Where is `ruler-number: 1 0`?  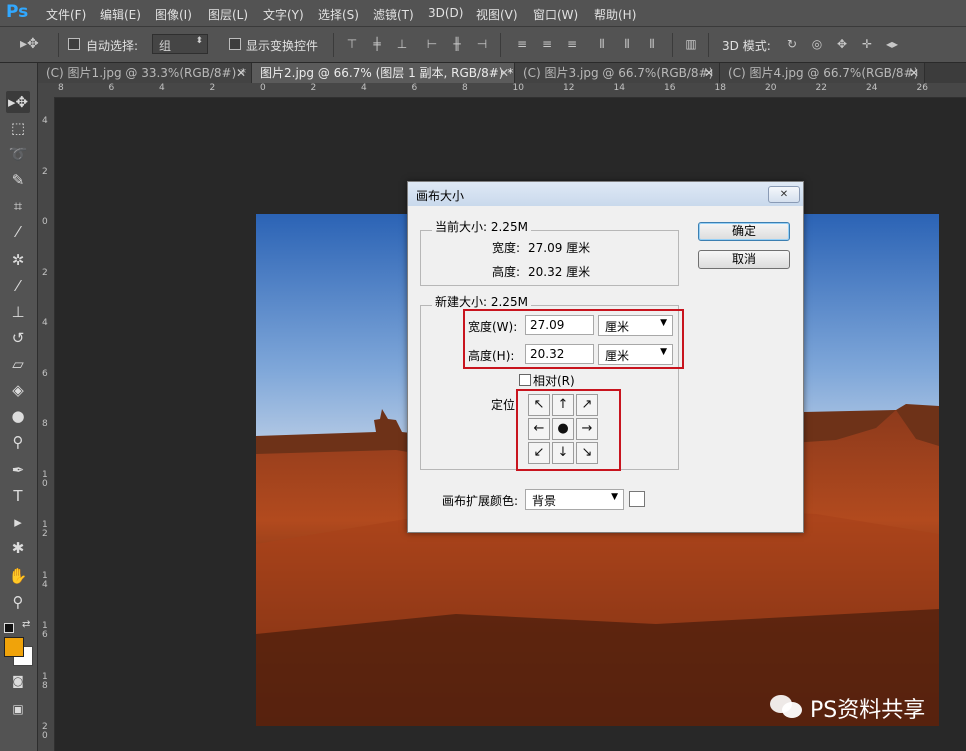
ruler-number: 1 0 is located at coordinates (45, 479).